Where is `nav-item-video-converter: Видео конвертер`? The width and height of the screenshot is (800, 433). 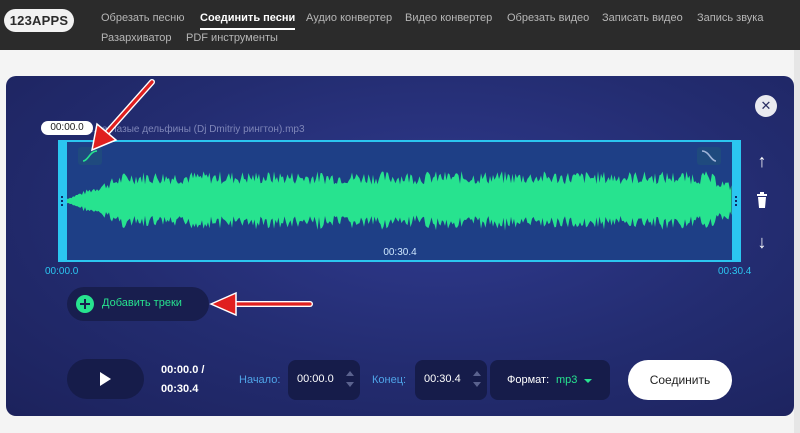
nav-item-video-converter: Видео конвертер is located at coordinates (448, 18).